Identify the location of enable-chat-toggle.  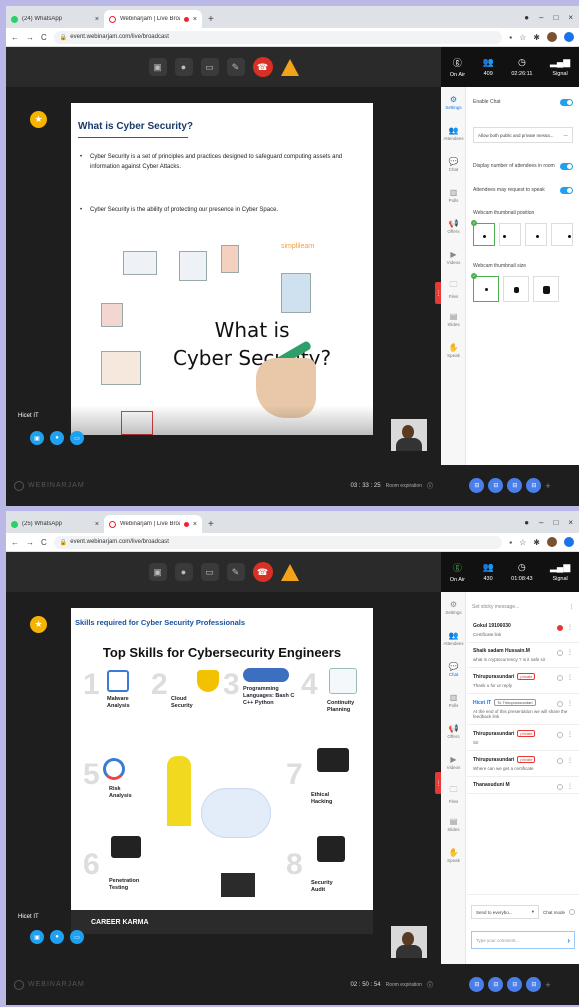
(566, 102).